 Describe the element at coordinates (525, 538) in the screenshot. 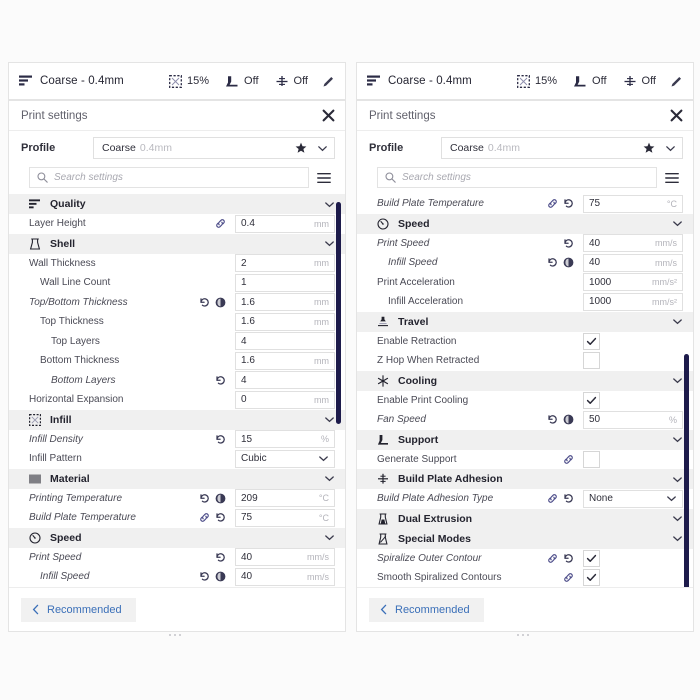

I see `settings-category: Special Modes` at that location.